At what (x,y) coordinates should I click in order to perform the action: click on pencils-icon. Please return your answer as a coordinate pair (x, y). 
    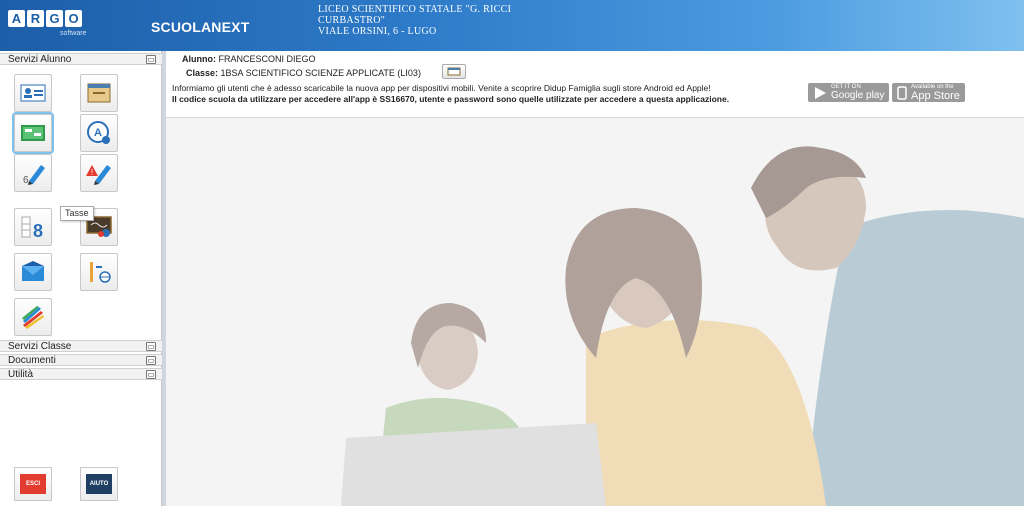
    Looking at the image, I should click on (33, 317).